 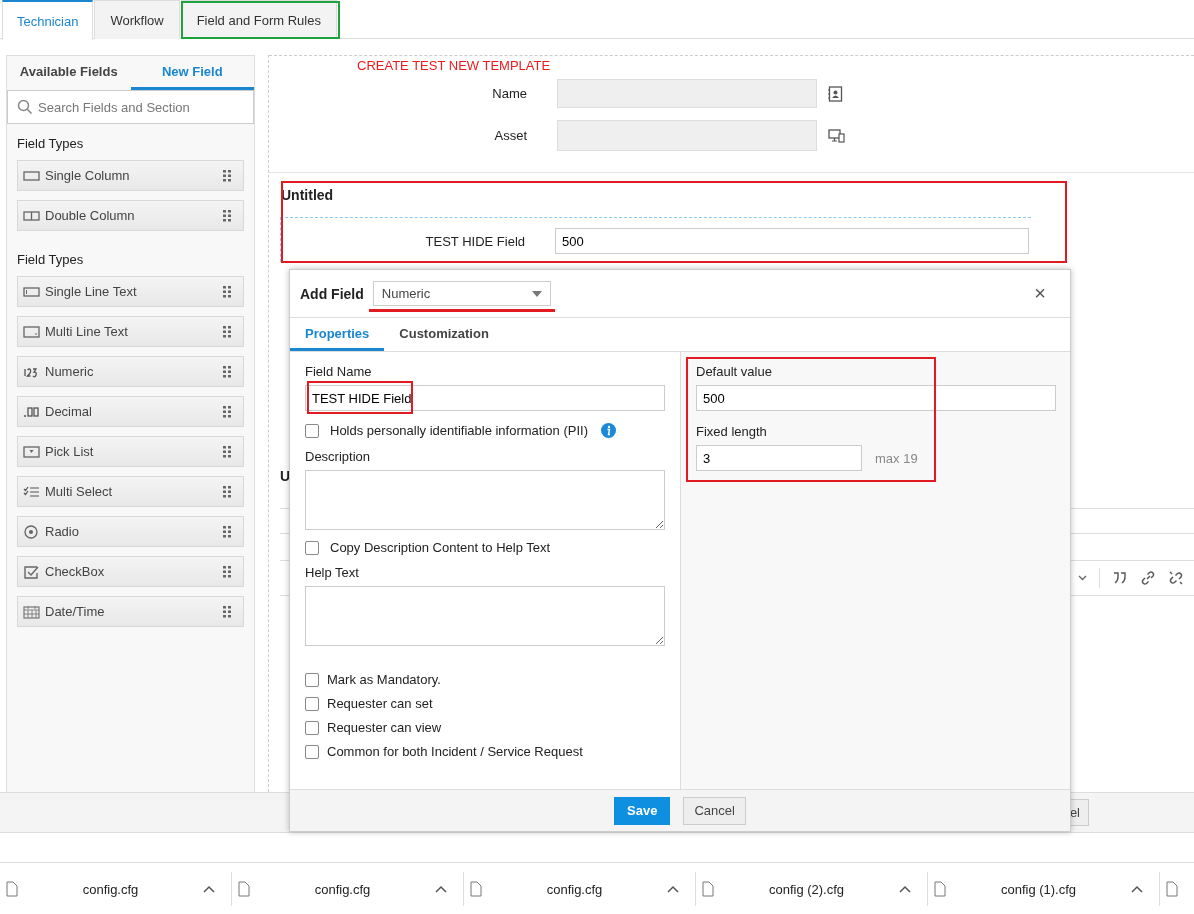 I want to click on search-icon, so click(x=25, y=107).